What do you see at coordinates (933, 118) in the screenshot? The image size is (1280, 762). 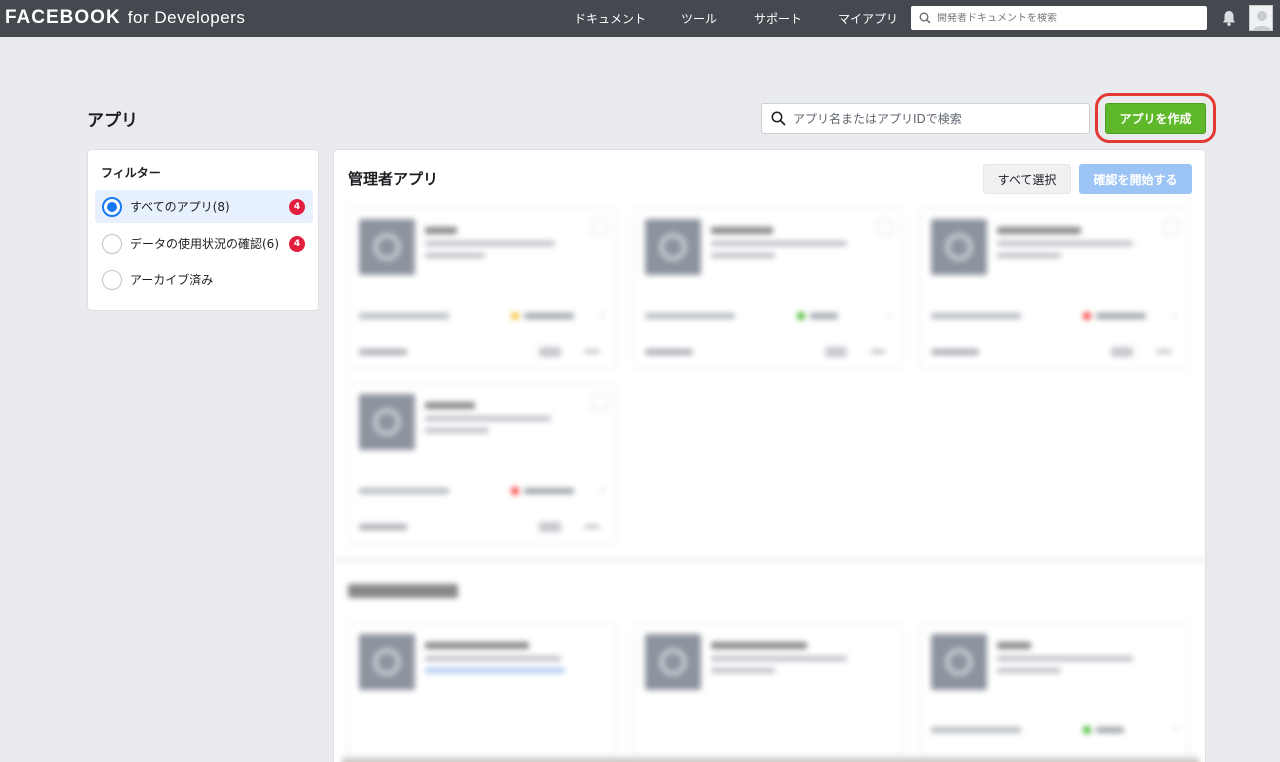 I see `app-search-input` at bounding box center [933, 118].